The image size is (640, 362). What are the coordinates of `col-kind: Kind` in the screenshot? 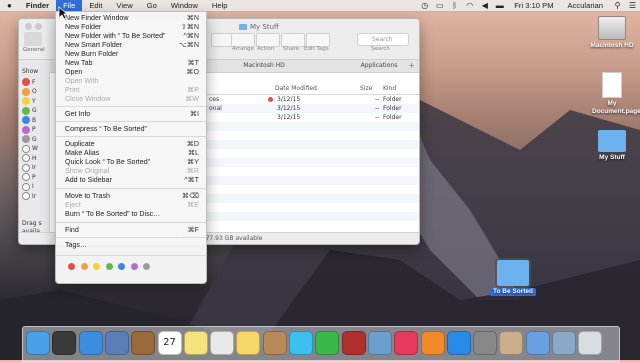 It's located at (389, 88).